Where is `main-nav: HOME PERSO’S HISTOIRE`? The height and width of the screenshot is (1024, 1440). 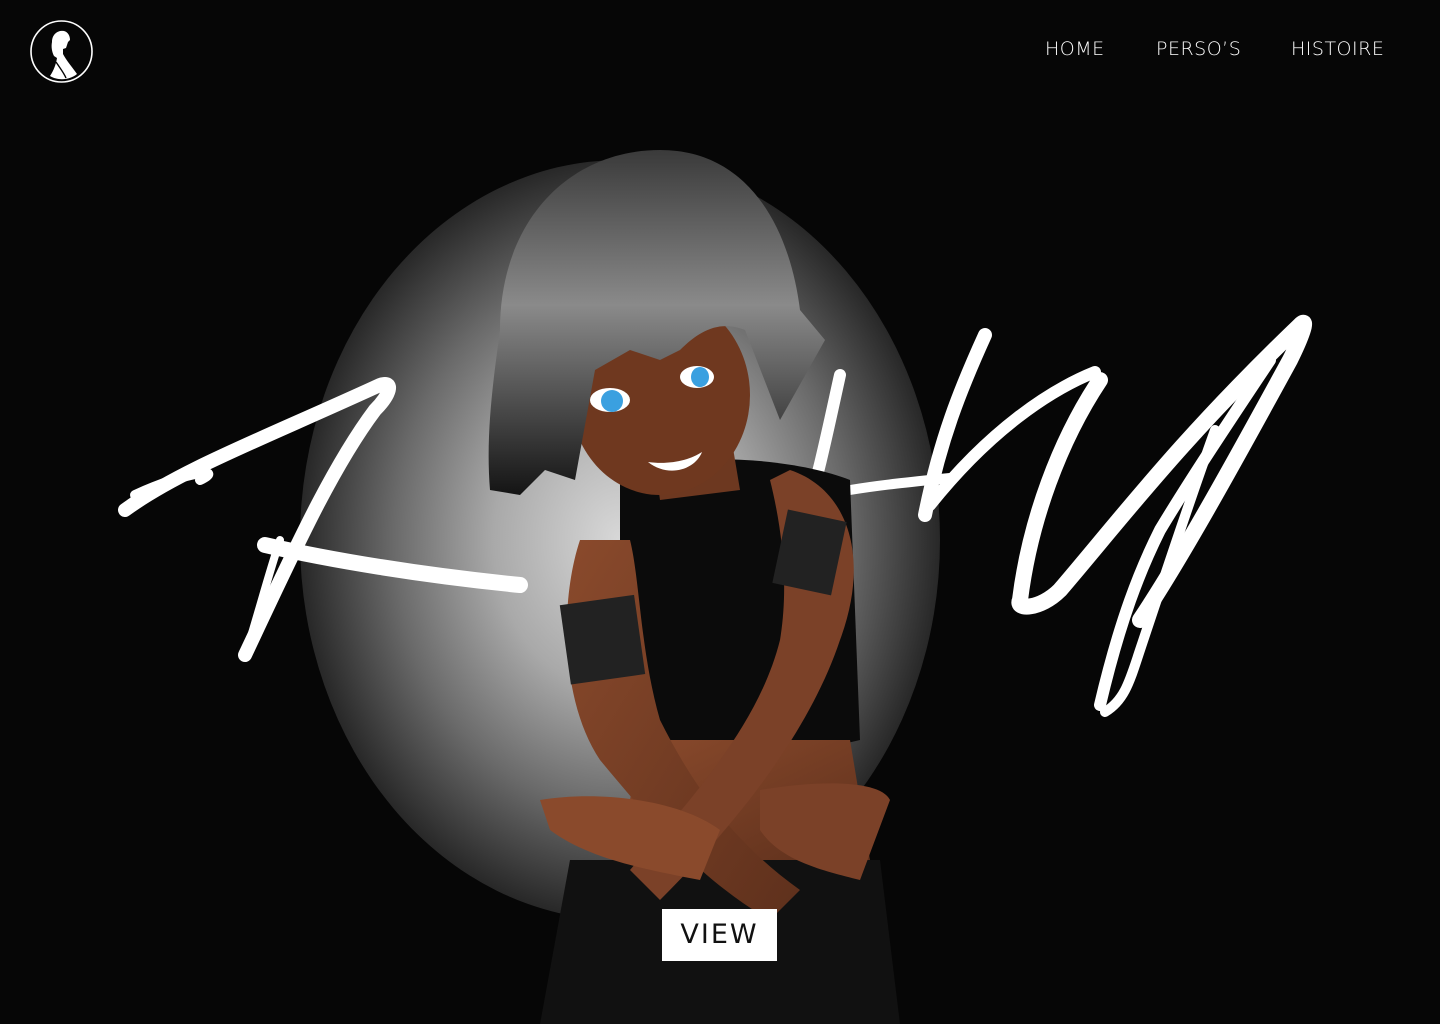
main-nav: HOME PERSO’S HISTOIRE is located at coordinates (720, 51).